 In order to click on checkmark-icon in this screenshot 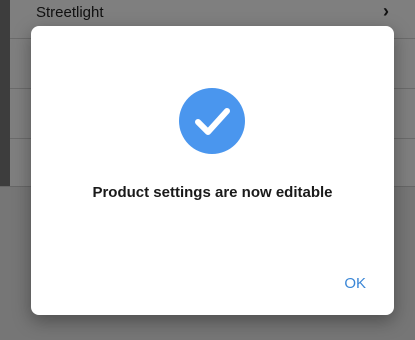, I will do `click(212, 121)`.